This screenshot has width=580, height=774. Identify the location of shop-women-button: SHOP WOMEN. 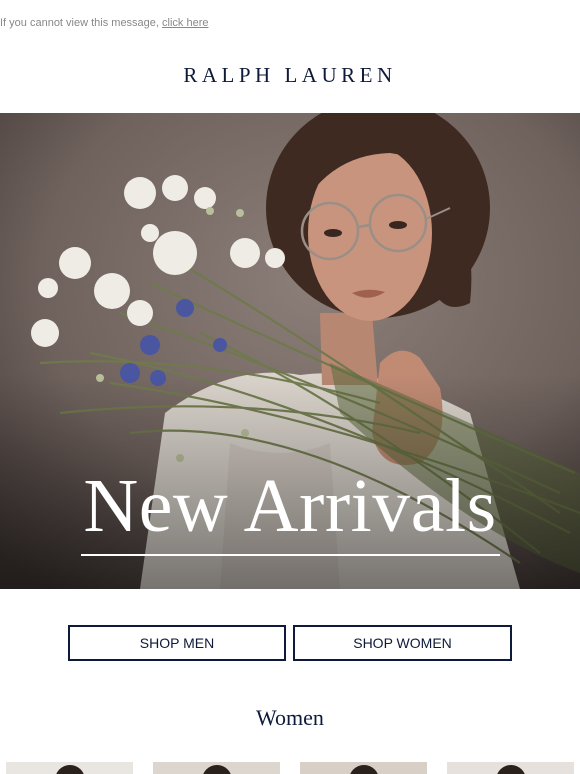
(402, 643).